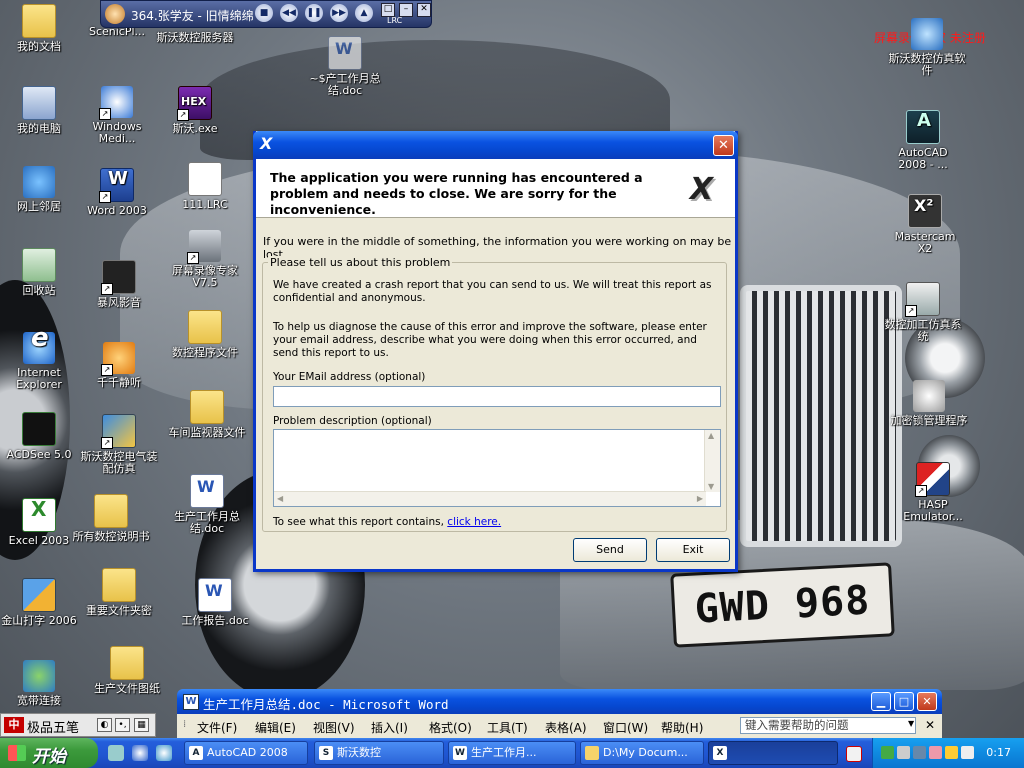  What do you see at coordinates (195, 110) in the screenshot?
I see `desktop-icon-hex-exe: ↗ 斯沃.exe` at bounding box center [195, 110].